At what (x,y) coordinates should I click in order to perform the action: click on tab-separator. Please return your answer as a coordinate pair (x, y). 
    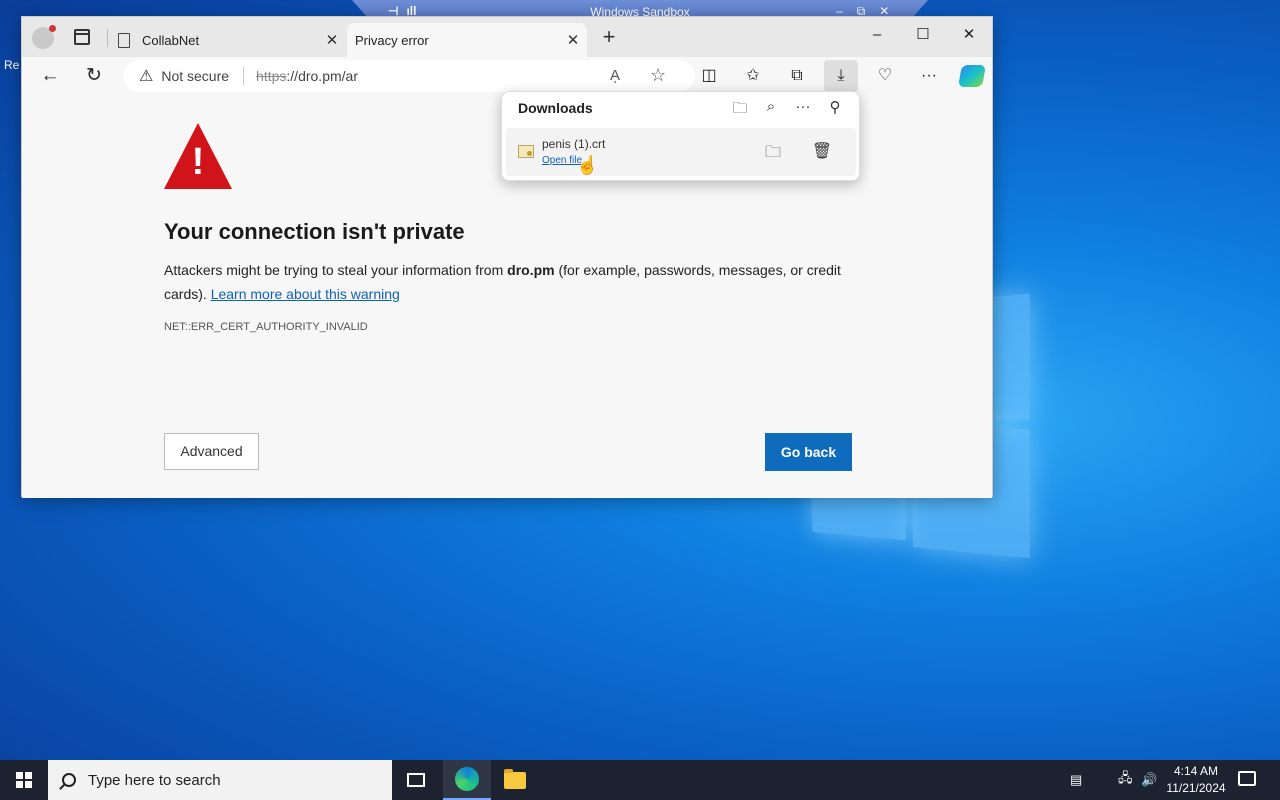
    Looking at the image, I should click on (107, 38).